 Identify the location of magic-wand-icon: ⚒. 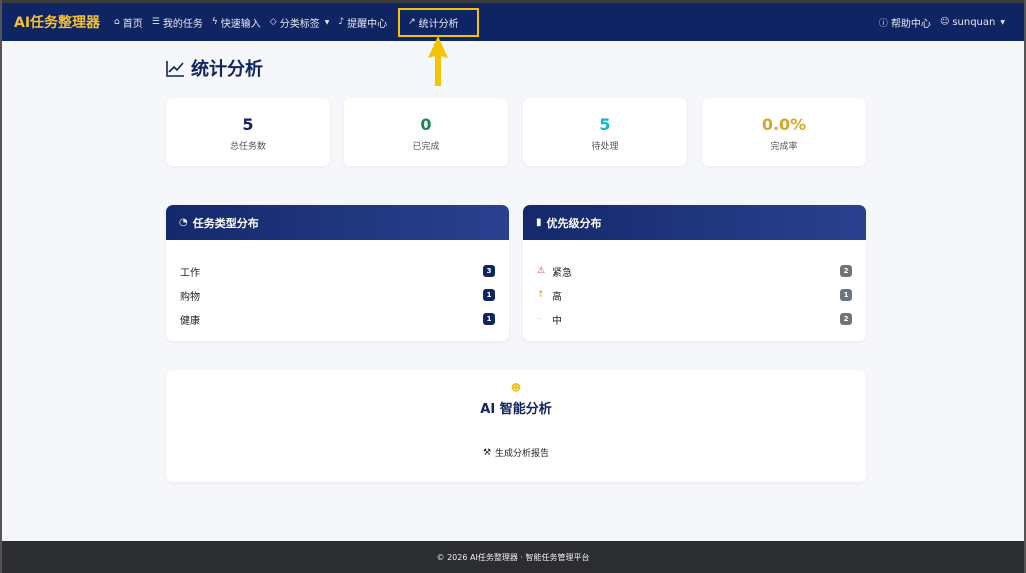
(487, 452).